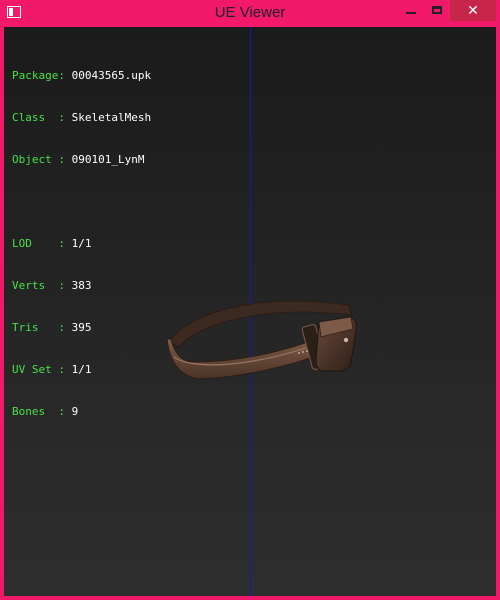 Image resolution: width=500 pixels, height=600 pixels. Describe the element at coordinates (38, 75) in the screenshot. I see `info-label: Package:` at that location.